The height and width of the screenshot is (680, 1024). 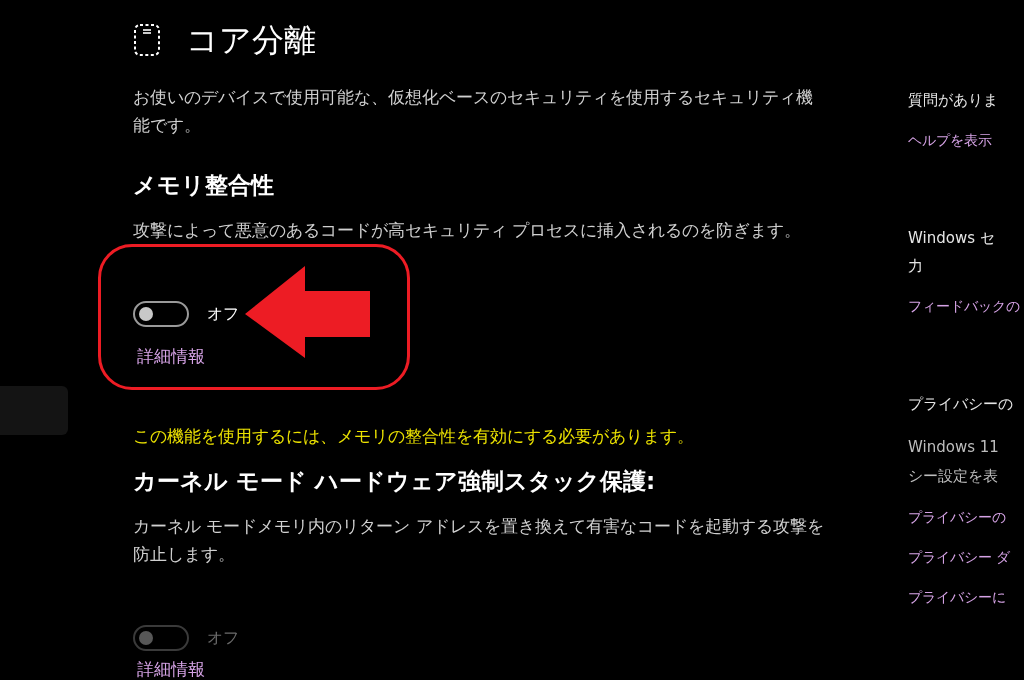 I want to click on aside-link: ヘルプを表示, so click(x=950, y=140).